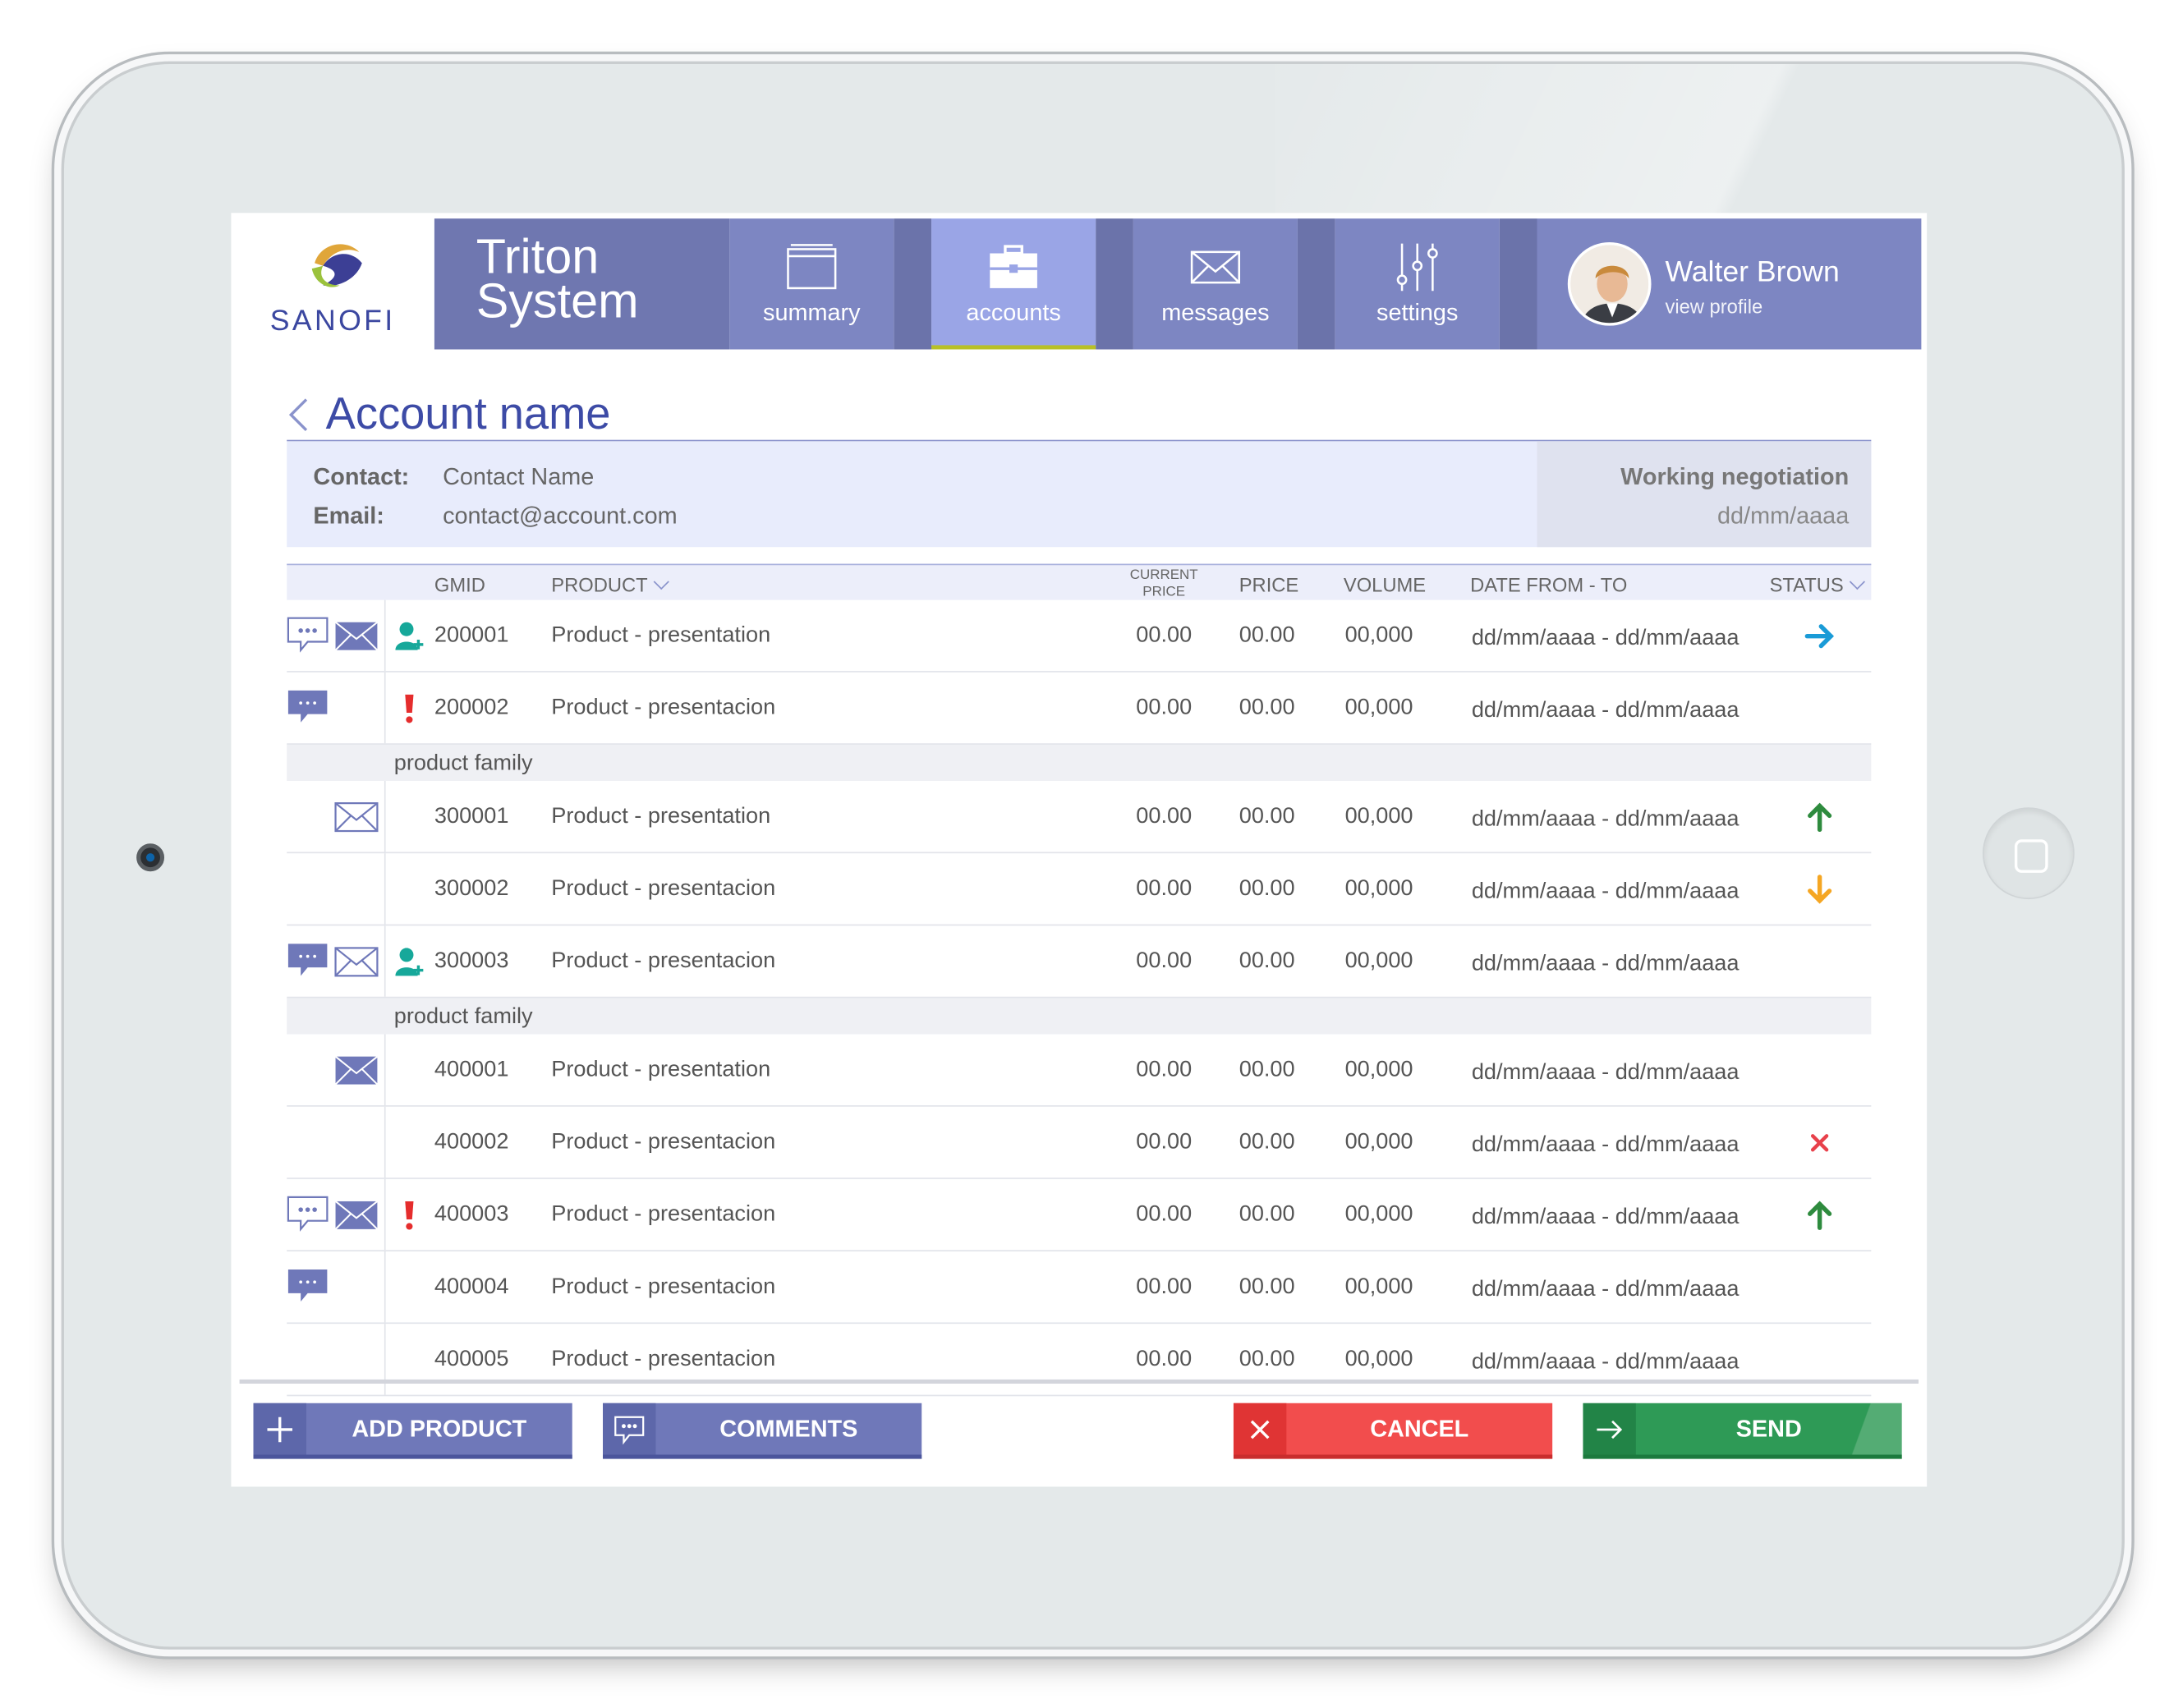 The height and width of the screenshot is (1708, 2183). What do you see at coordinates (1819, 890) in the screenshot?
I see `arrow-down-icon` at bounding box center [1819, 890].